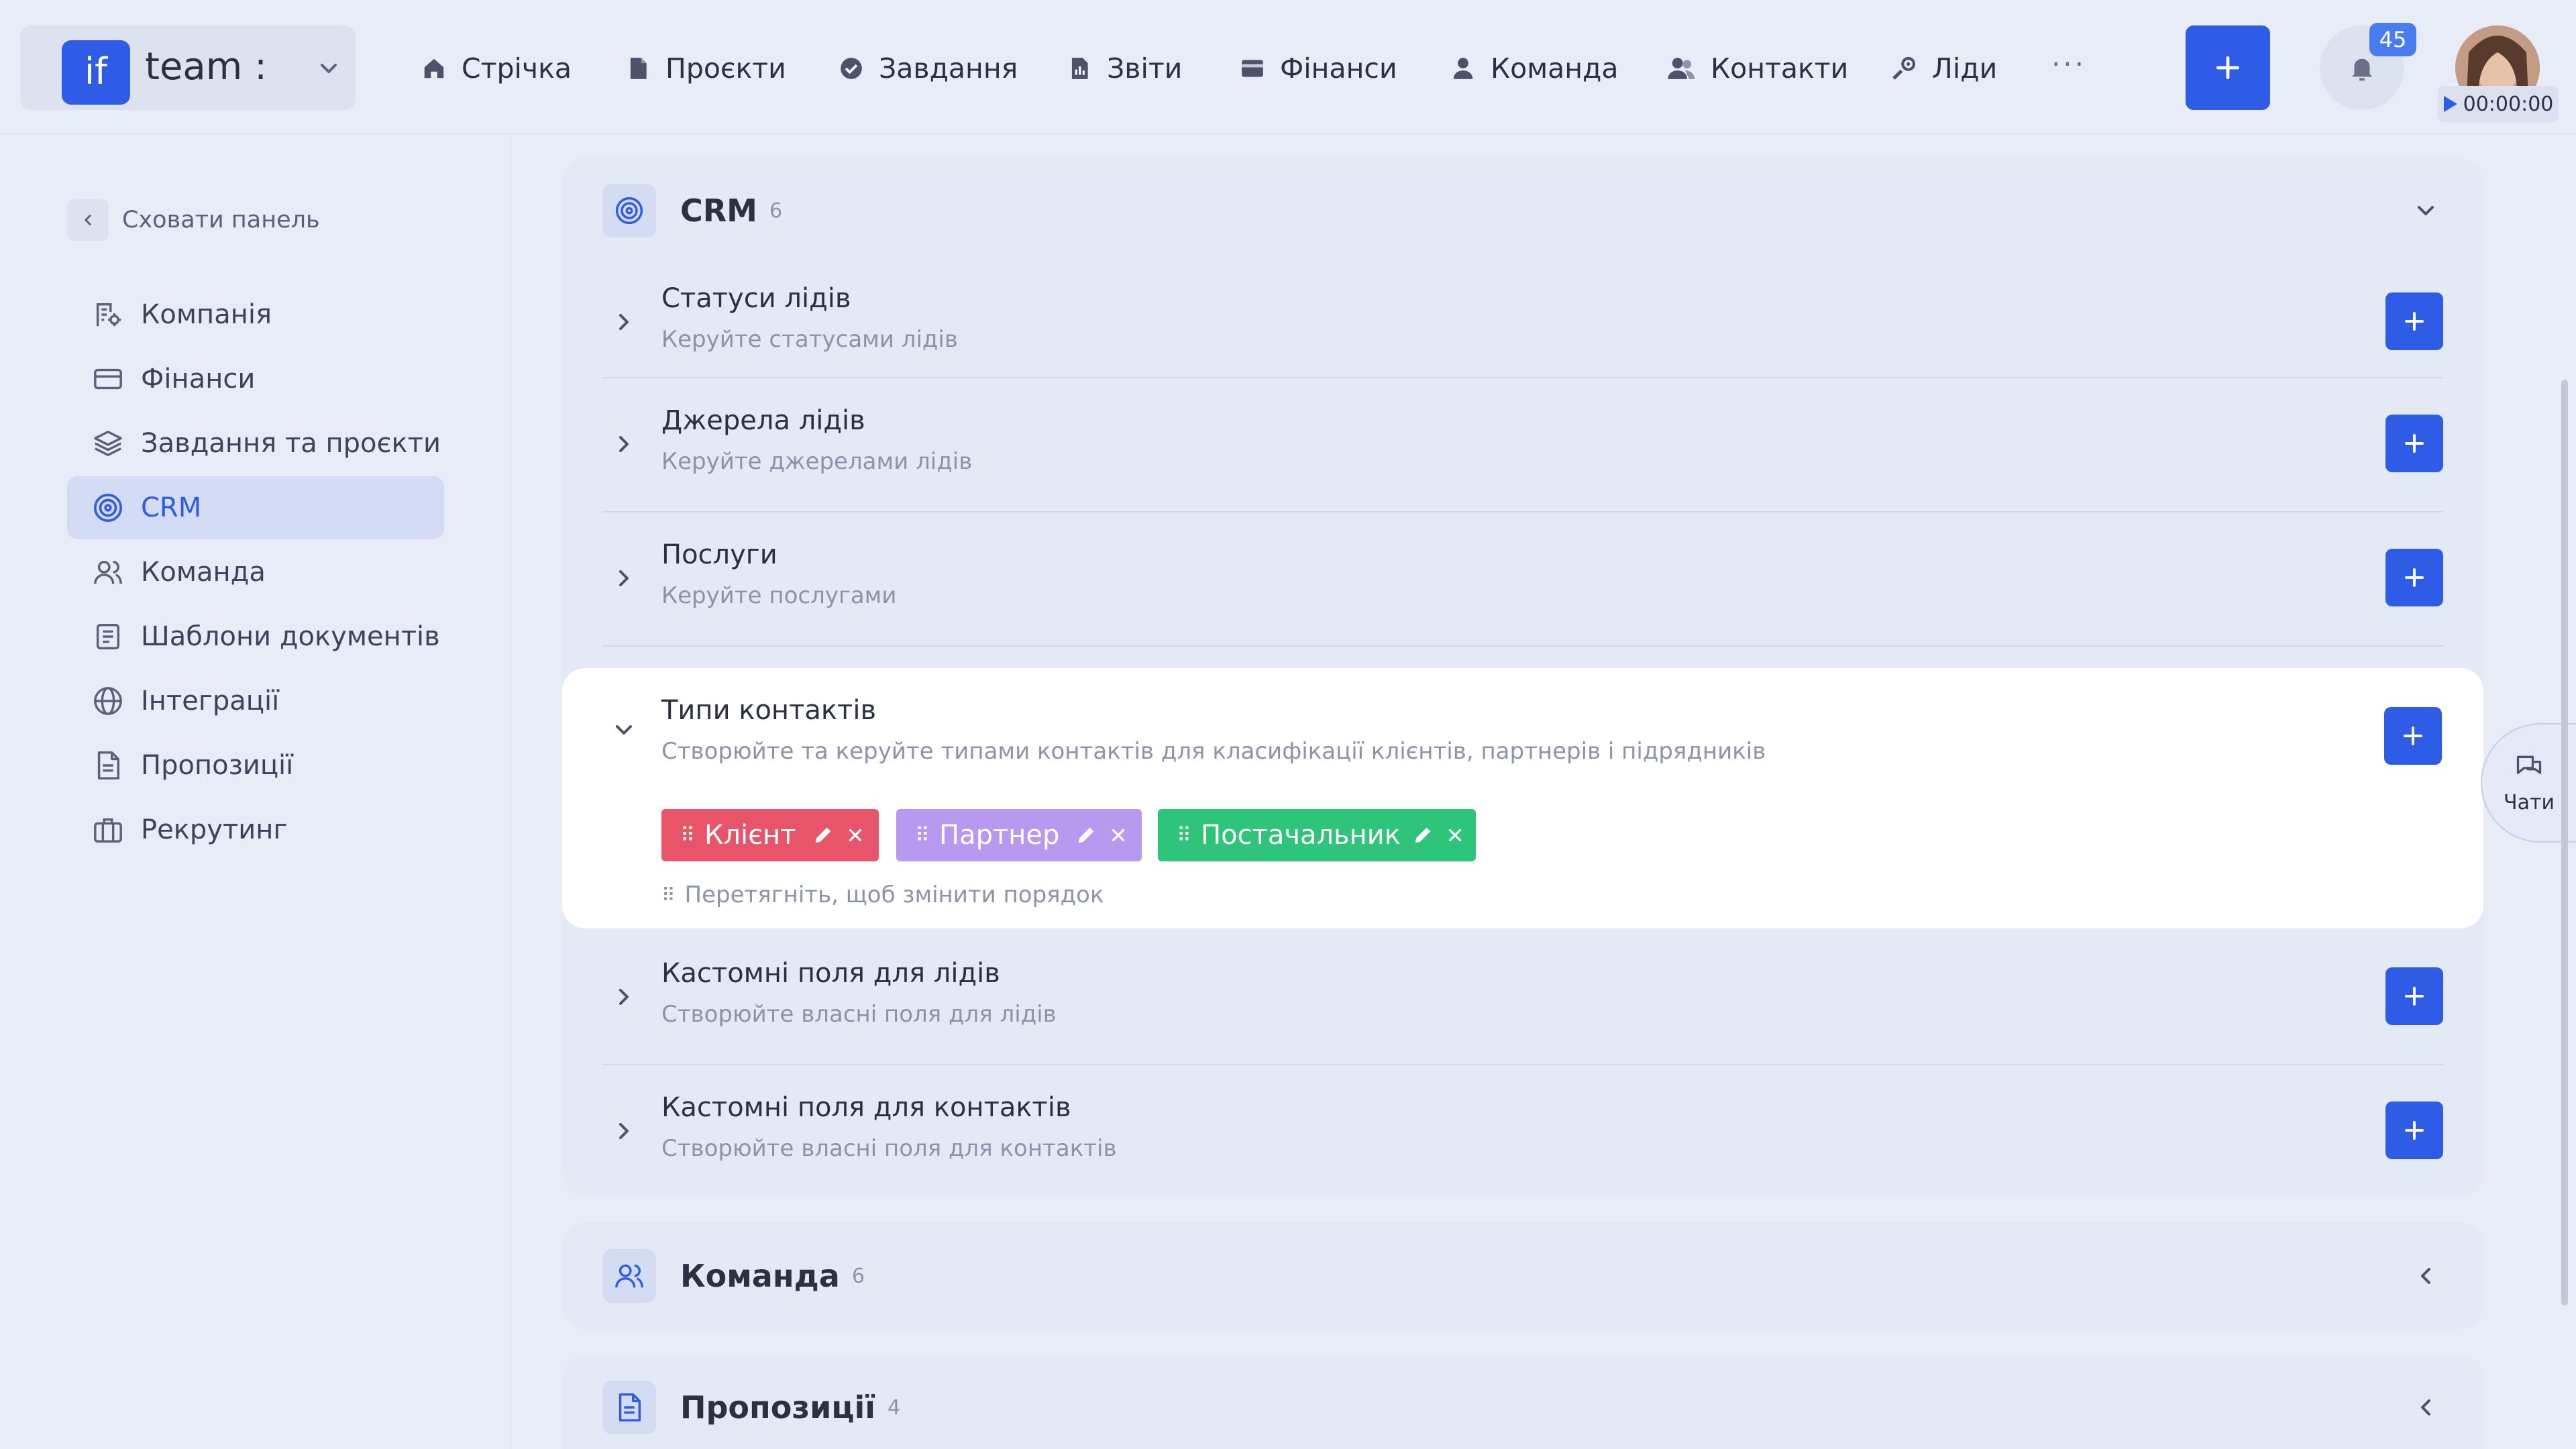 Image resolution: width=2576 pixels, height=1449 pixels. I want to click on nav-finances: Фінанси, so click(1318, 68).